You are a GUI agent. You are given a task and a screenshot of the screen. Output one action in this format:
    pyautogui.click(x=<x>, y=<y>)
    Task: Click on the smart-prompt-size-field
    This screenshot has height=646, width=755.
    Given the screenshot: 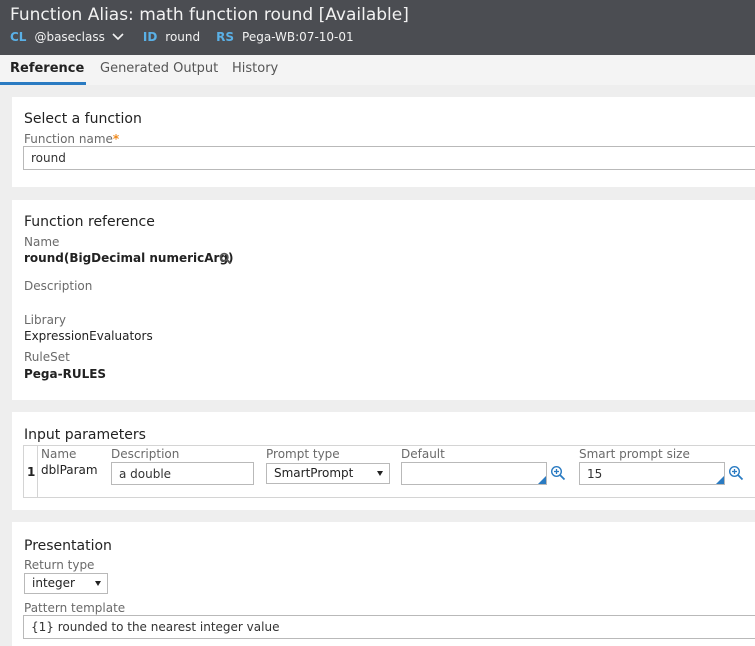 What is the action you would take?
    pyautogui.click(x=652, y=473)
    